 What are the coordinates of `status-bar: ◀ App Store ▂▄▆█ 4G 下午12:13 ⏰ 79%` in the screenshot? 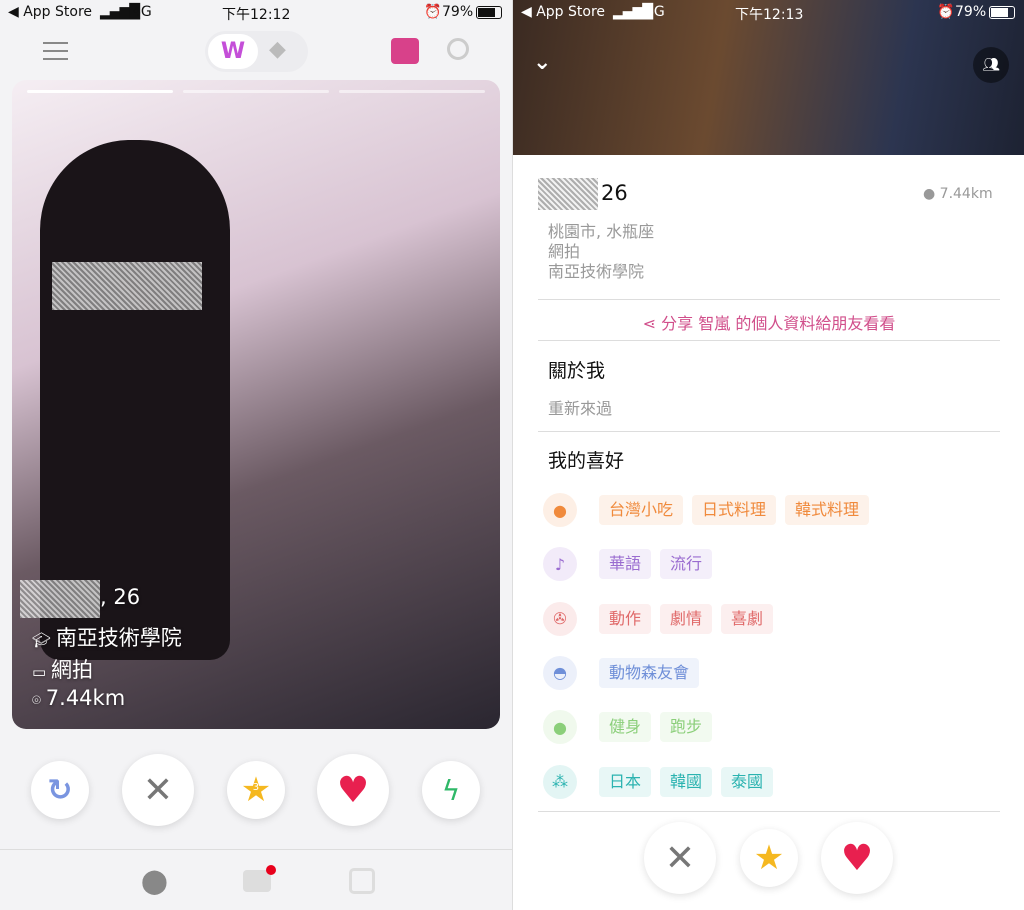 It's located at (768, 13).